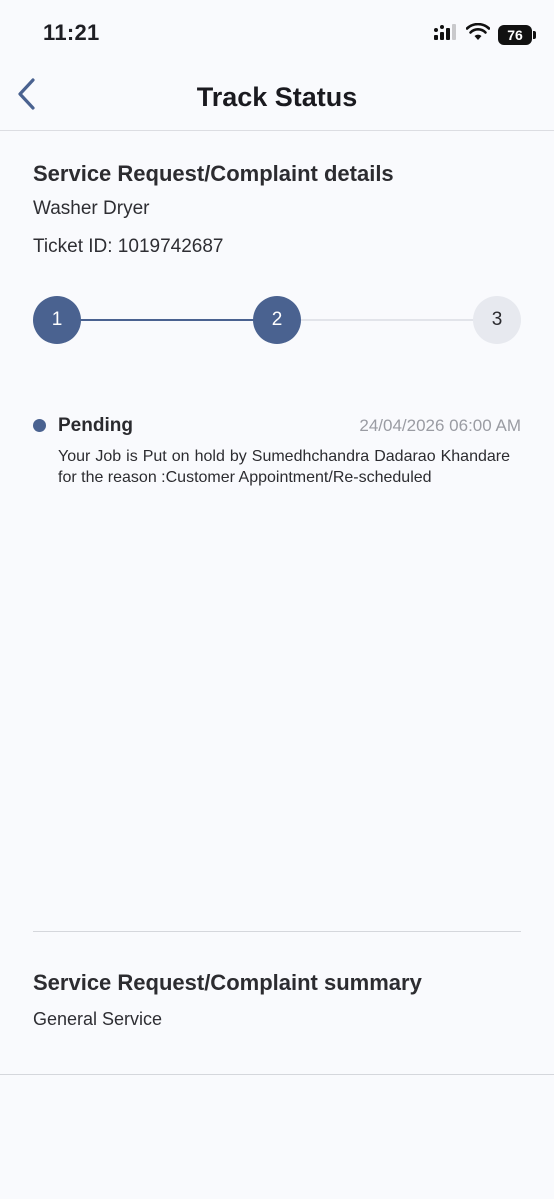 This screenshot has width=554, height=1199. I want to click on battery-level: 76, so click(515, 34).